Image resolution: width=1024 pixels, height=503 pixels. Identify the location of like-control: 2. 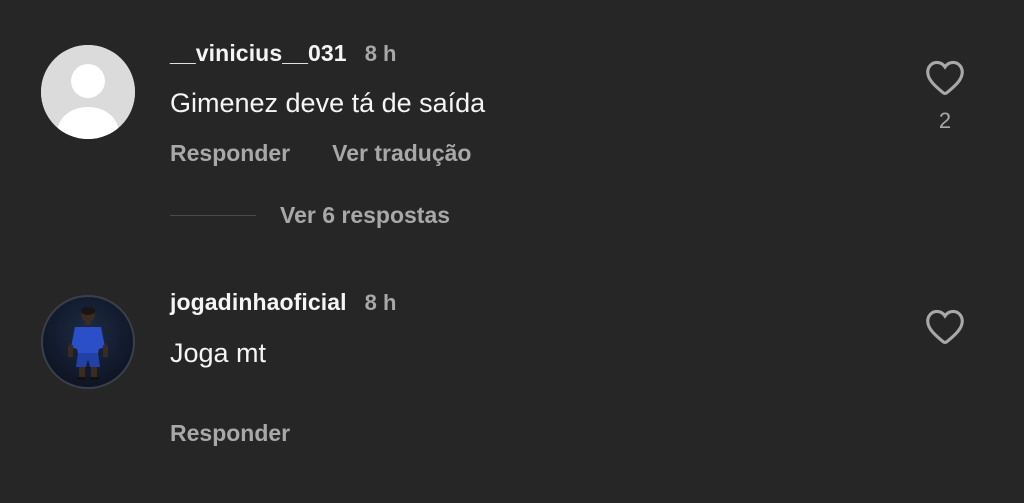
(945, 96).